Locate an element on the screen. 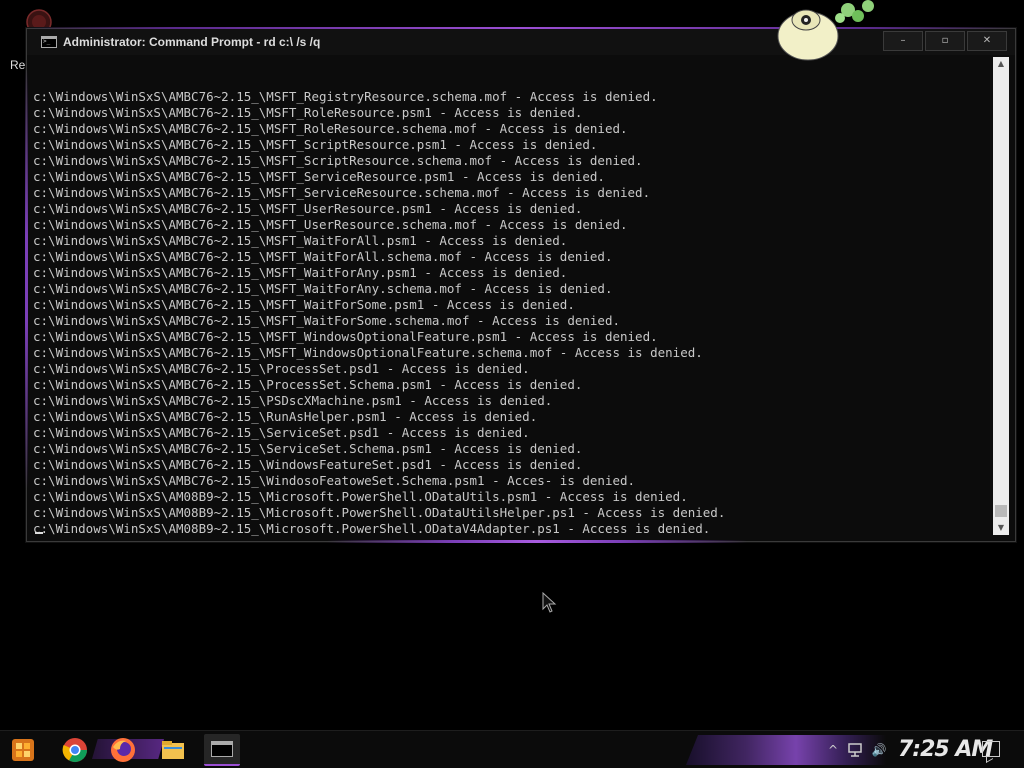  minimize-button: – is located at coordinates (903, 41).